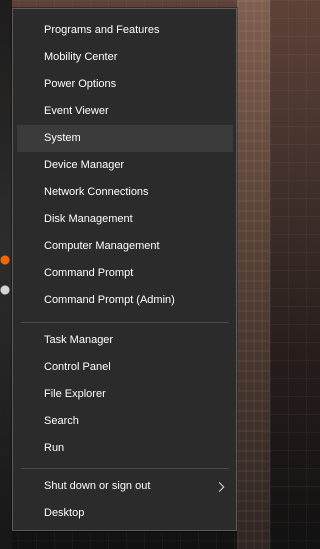 Image resolution: width=320 pixels, height=549 pixels. I want to click on menu-item-command-prompt: Command Prompt, so click(125, 273).